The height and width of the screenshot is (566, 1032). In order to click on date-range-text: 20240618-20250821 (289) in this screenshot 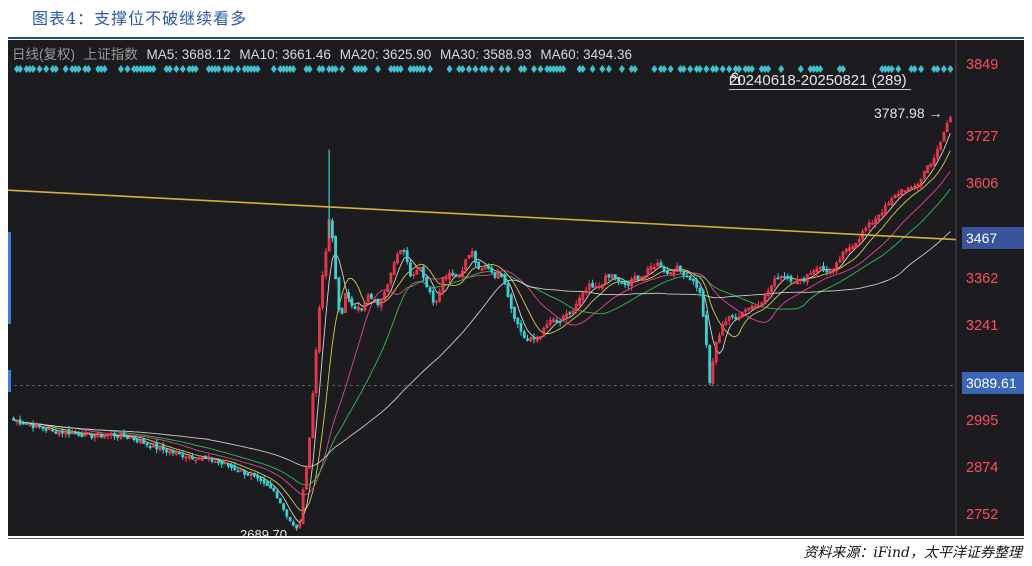, I will do `click(818, 80)`.